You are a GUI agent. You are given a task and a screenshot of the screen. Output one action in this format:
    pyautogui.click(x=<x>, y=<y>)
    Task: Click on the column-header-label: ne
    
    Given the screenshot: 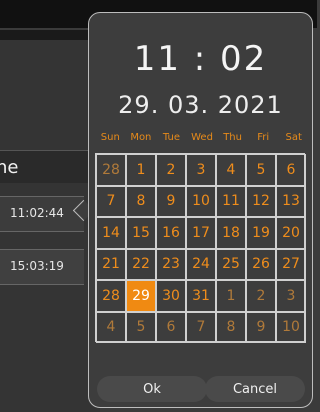 What is the action you would take?
    pyautogui.click(x=9, y=167)
    